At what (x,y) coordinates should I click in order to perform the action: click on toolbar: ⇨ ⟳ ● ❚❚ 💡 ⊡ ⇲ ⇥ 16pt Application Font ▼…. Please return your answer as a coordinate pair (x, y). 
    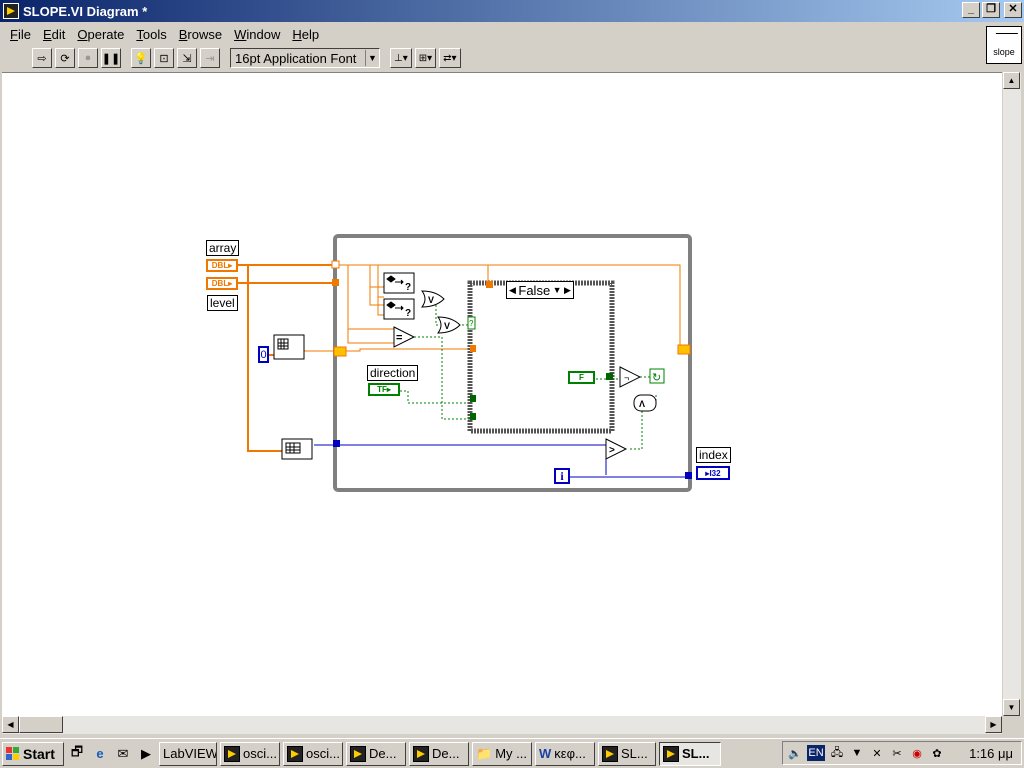
    Looking at the image, I should click on (492, 58).